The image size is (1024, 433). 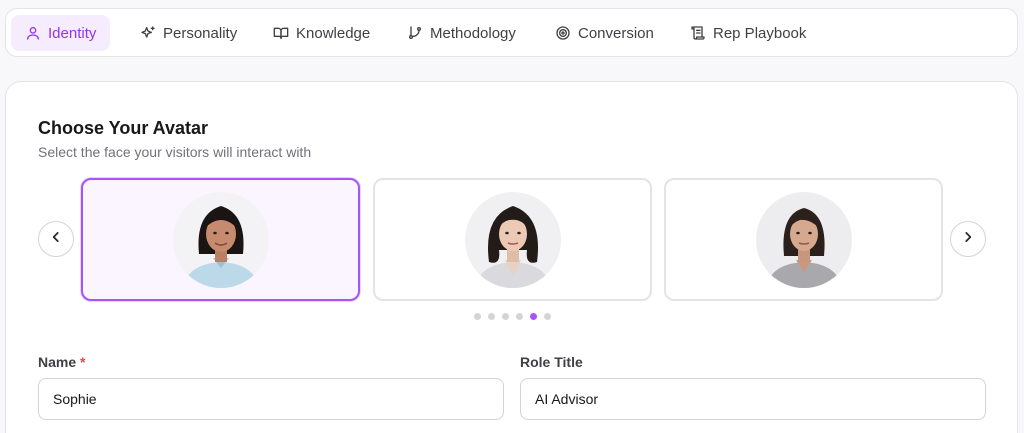 I want to click on tab-knowledge: Knowledge, so click(x=321, y=33).